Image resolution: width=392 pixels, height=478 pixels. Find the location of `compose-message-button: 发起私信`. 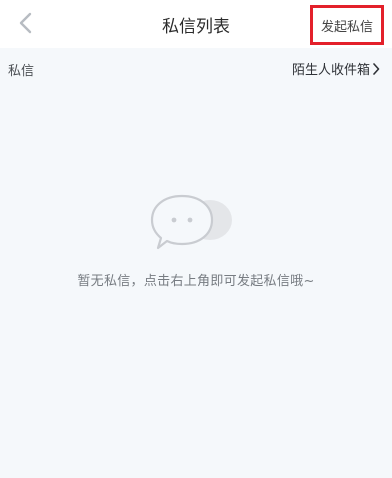

compose-message-button: 发起私信 is located at coordinates (347, 25).